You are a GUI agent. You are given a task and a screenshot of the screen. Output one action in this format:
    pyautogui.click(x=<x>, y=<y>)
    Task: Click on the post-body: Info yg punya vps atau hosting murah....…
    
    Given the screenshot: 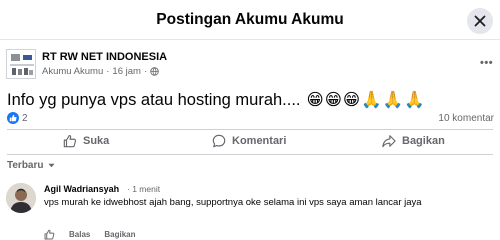 What is the action you would take?
    pyautogui.click(x=216, y=100)
    